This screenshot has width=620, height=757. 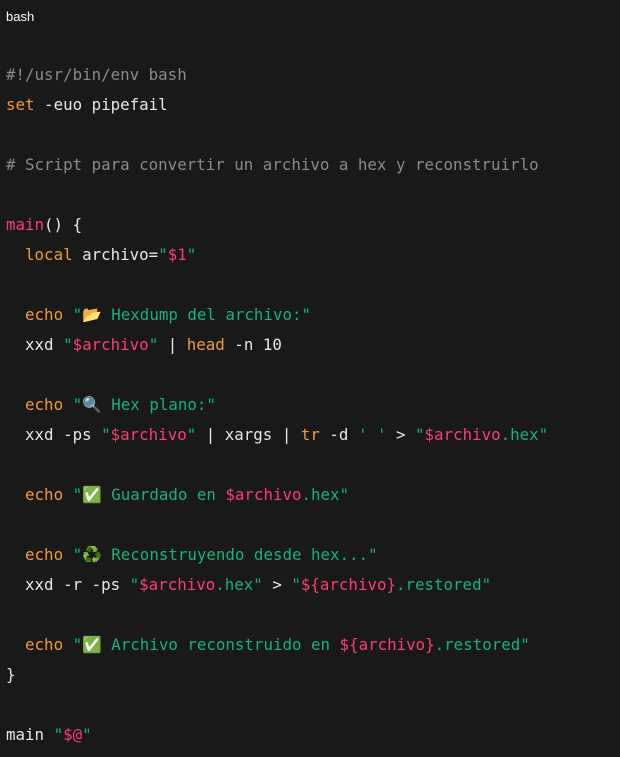 I want to click on code-token: $@, so click(x=73, y=734).